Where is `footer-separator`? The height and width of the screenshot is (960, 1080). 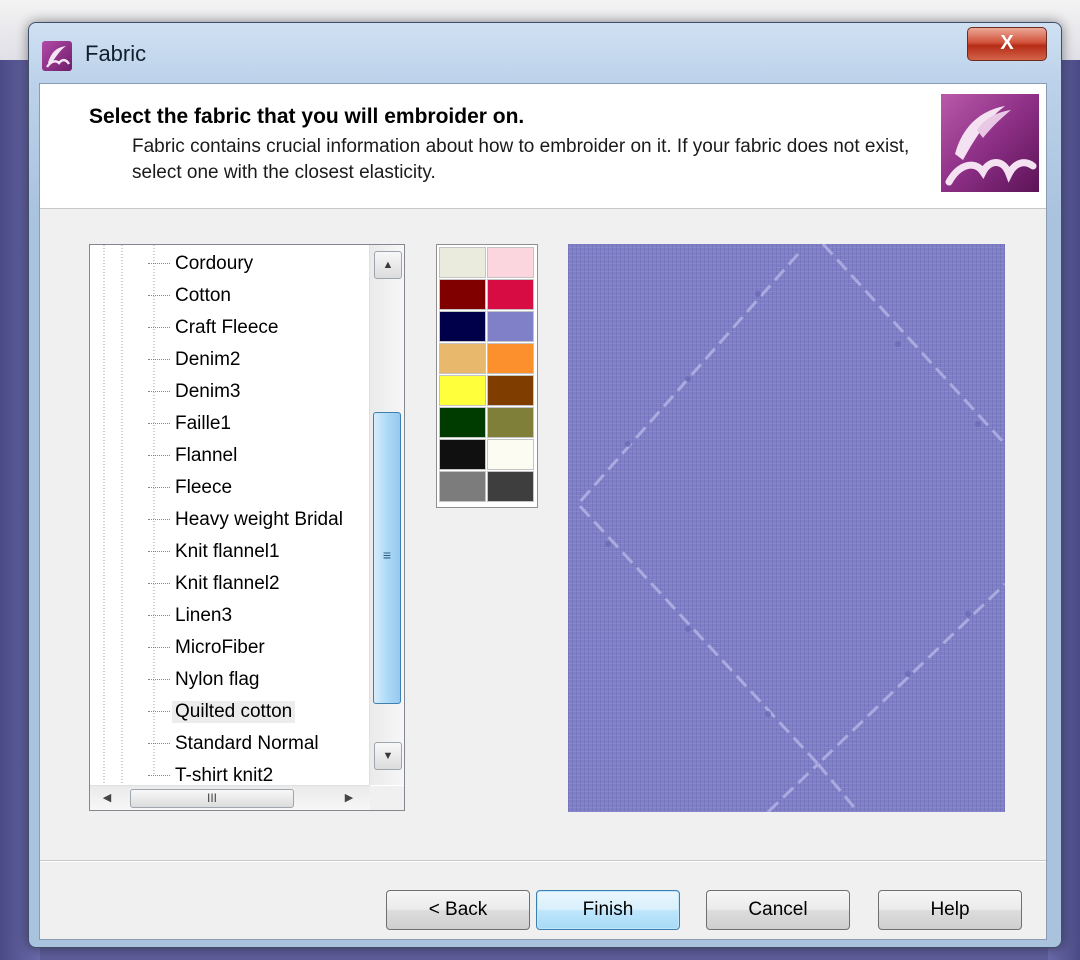
footer-separator is located at coordinates (543, 861).